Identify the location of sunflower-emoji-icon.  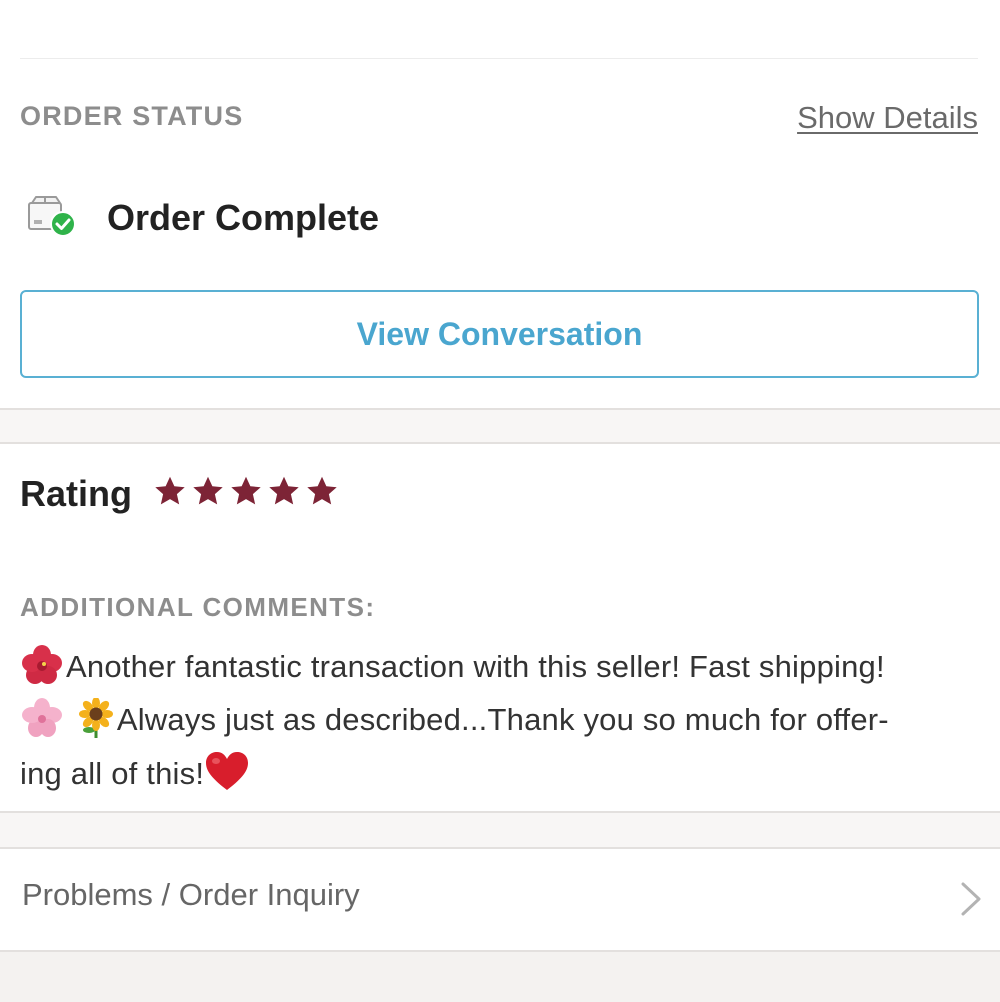
(96, 723).